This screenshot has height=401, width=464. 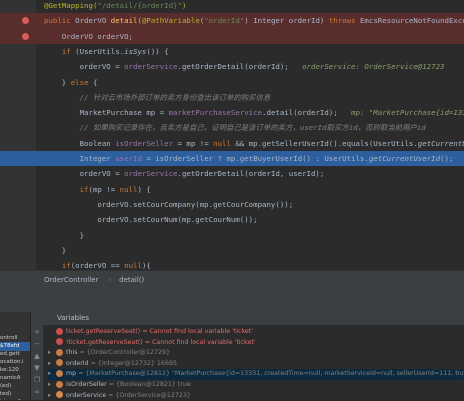 I want to click on code-token: EmcsResourceNotFoundException {, so click(x=411, y=21).